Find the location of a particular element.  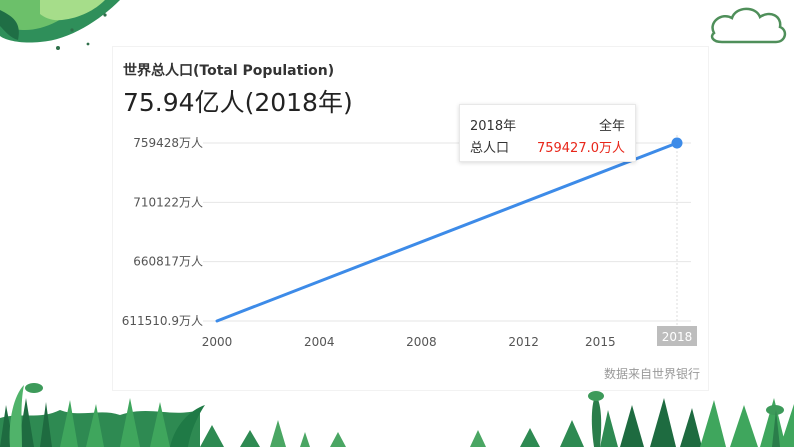

x-tick-label: 2004 is located at coordinates (319, 342).